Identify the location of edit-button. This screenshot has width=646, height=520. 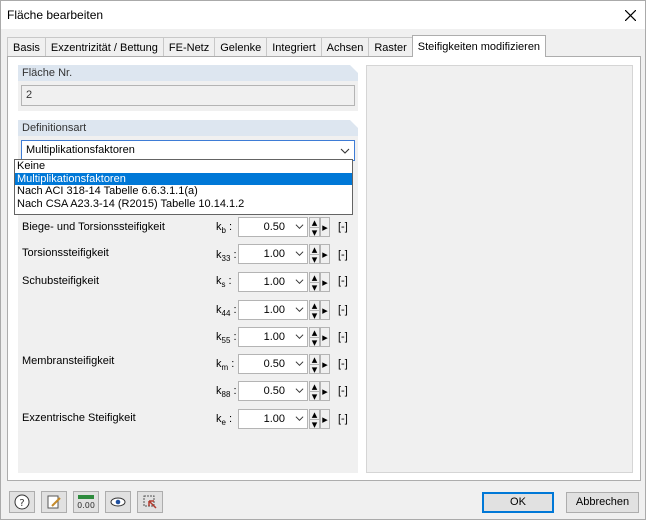
(54, 502).